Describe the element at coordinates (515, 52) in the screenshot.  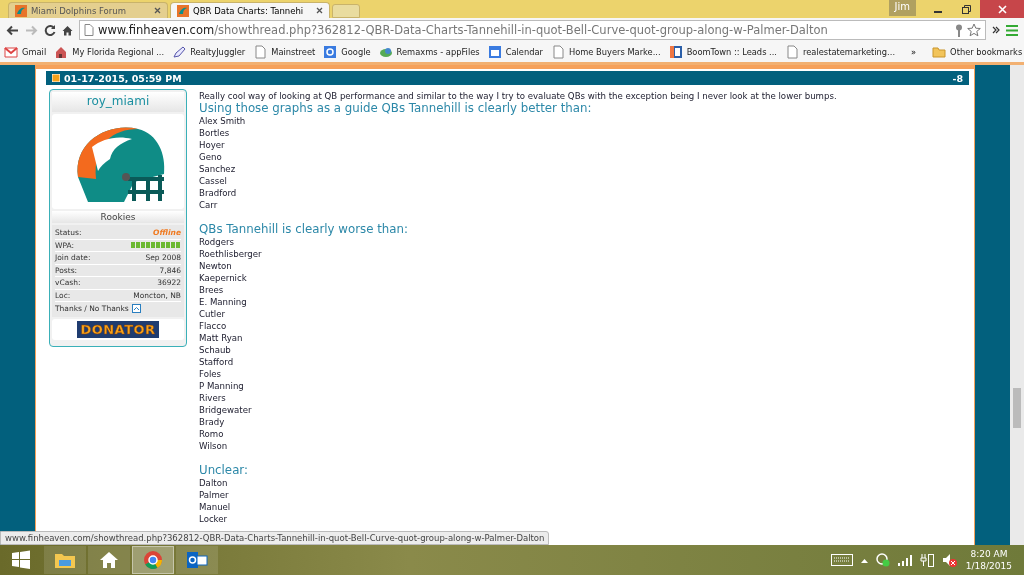
I see `bookmark: Calendar` at that location.